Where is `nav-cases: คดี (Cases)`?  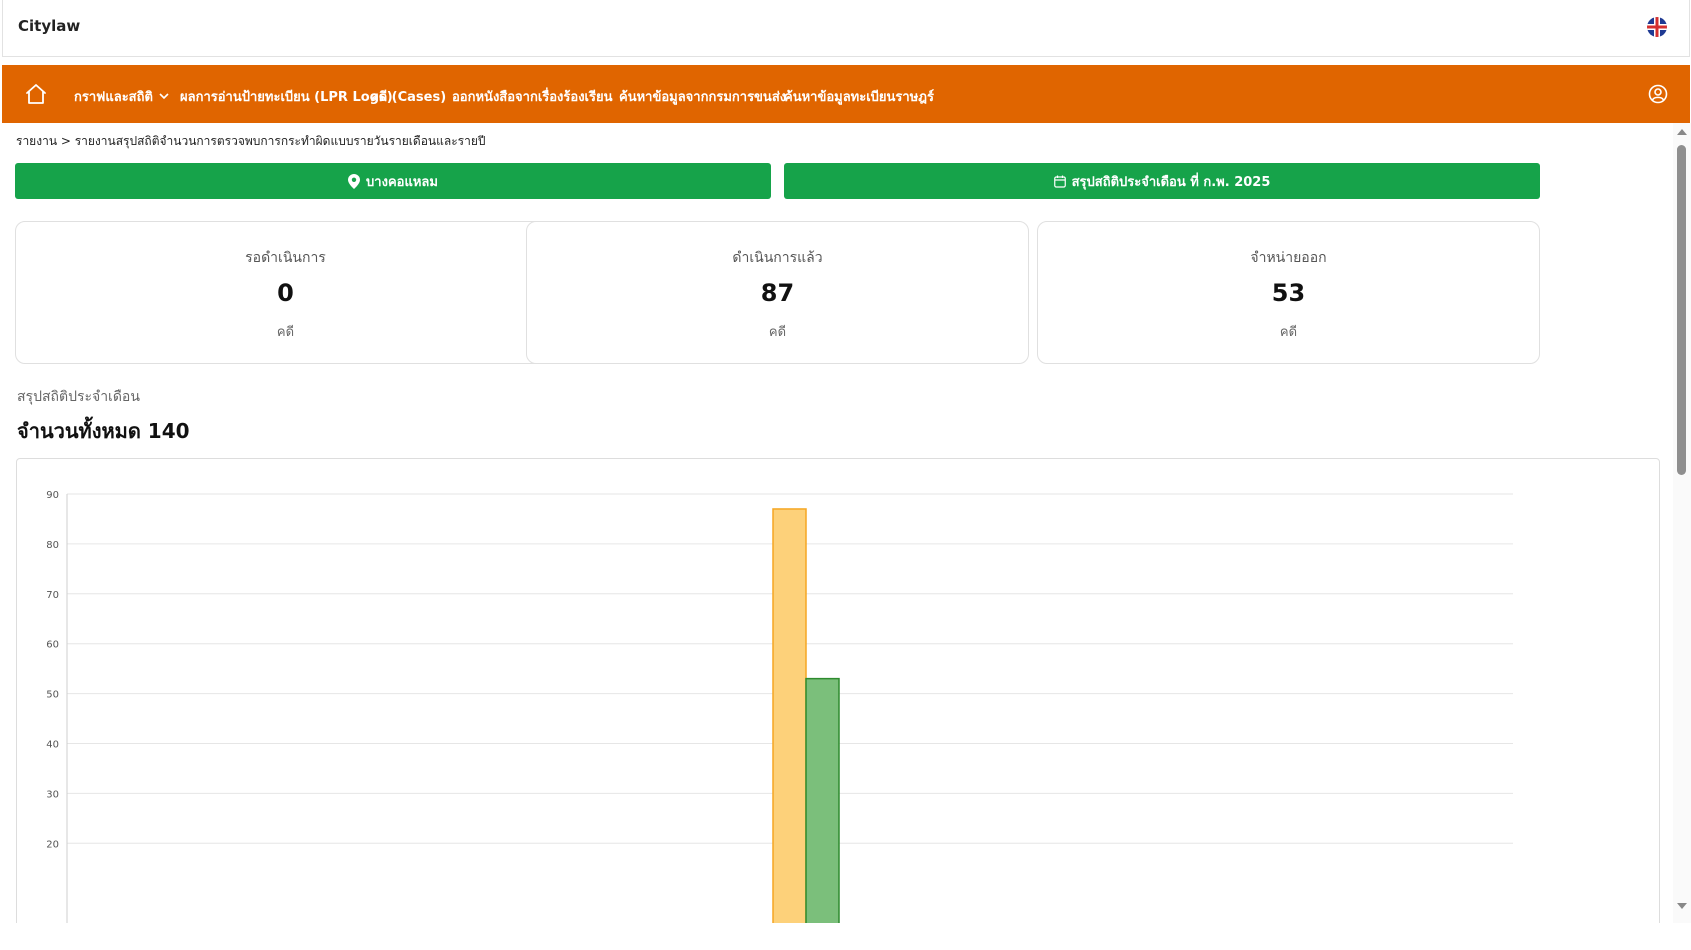
nav-cases: คดี (Cases) is located at coordinates (408, 96).